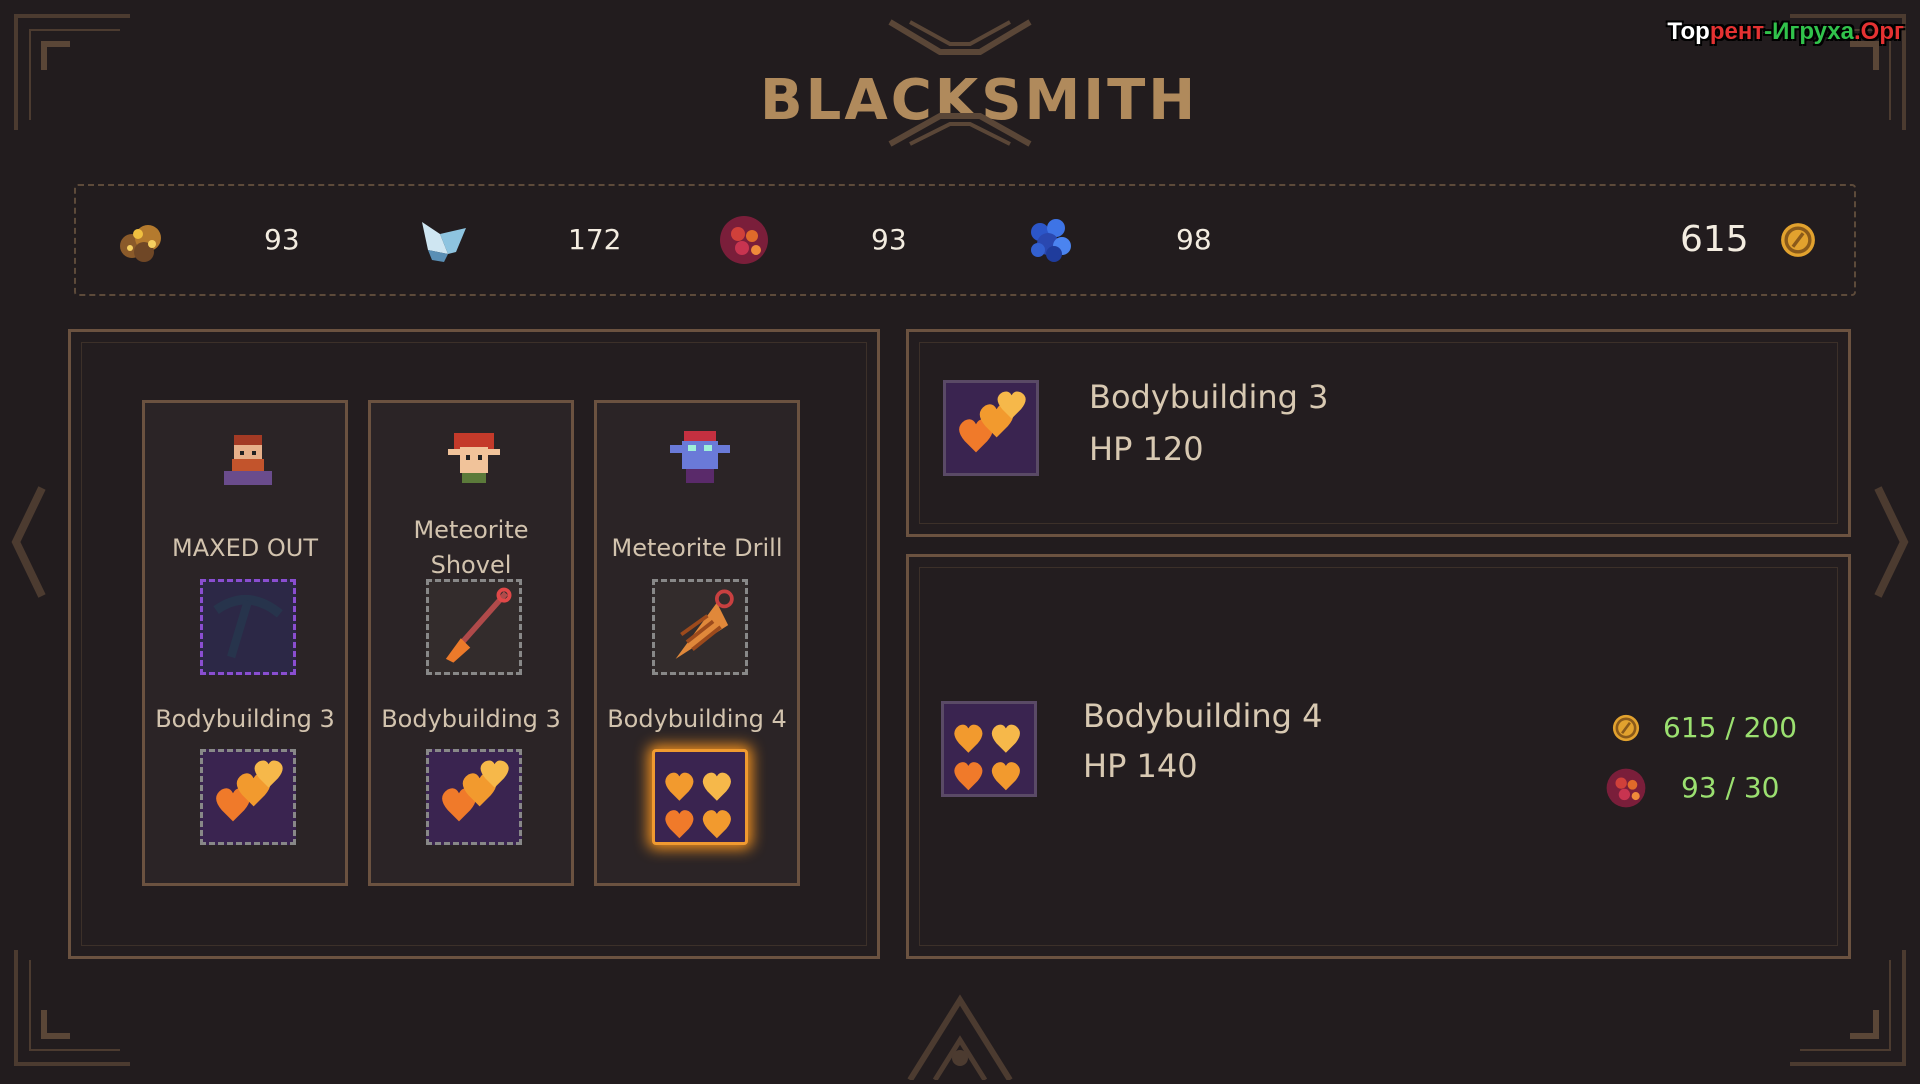 This screenshot has height=1084, width=1920. What do you see at coordinates (1378, 433) in the screenshot?
I see `current-upgrade-panel: Bodybuilding 3 HP 120` at bounding box center [1378, 433].